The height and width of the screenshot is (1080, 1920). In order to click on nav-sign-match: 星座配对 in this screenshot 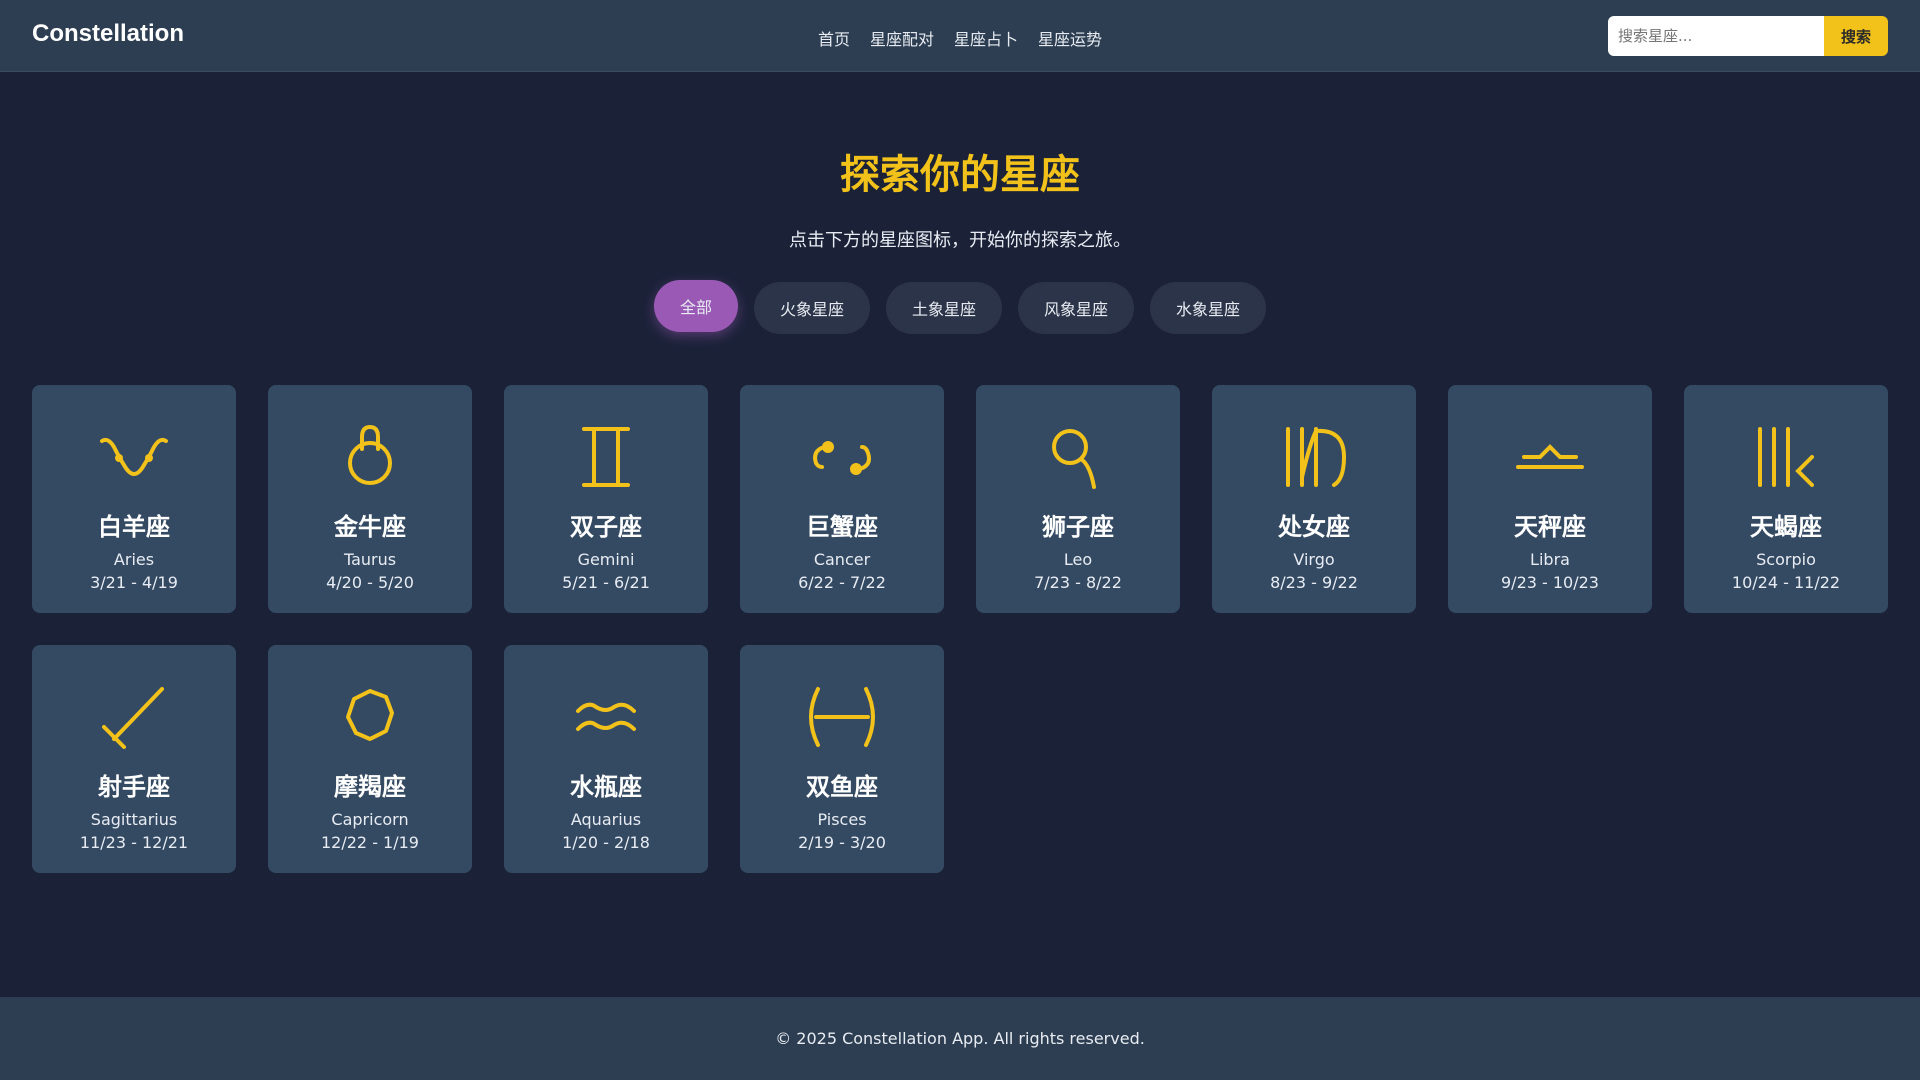, I will do `click(902, 38)`.